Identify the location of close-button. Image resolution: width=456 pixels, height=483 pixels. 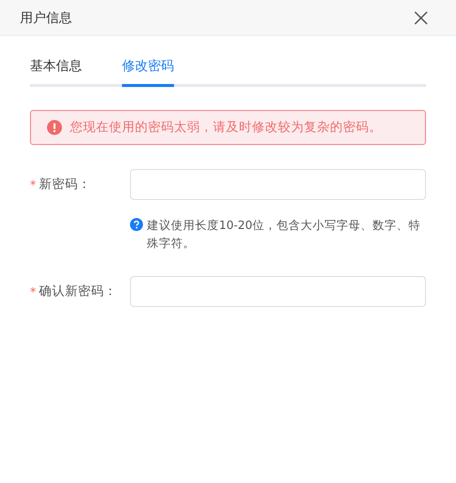
(421, 17).